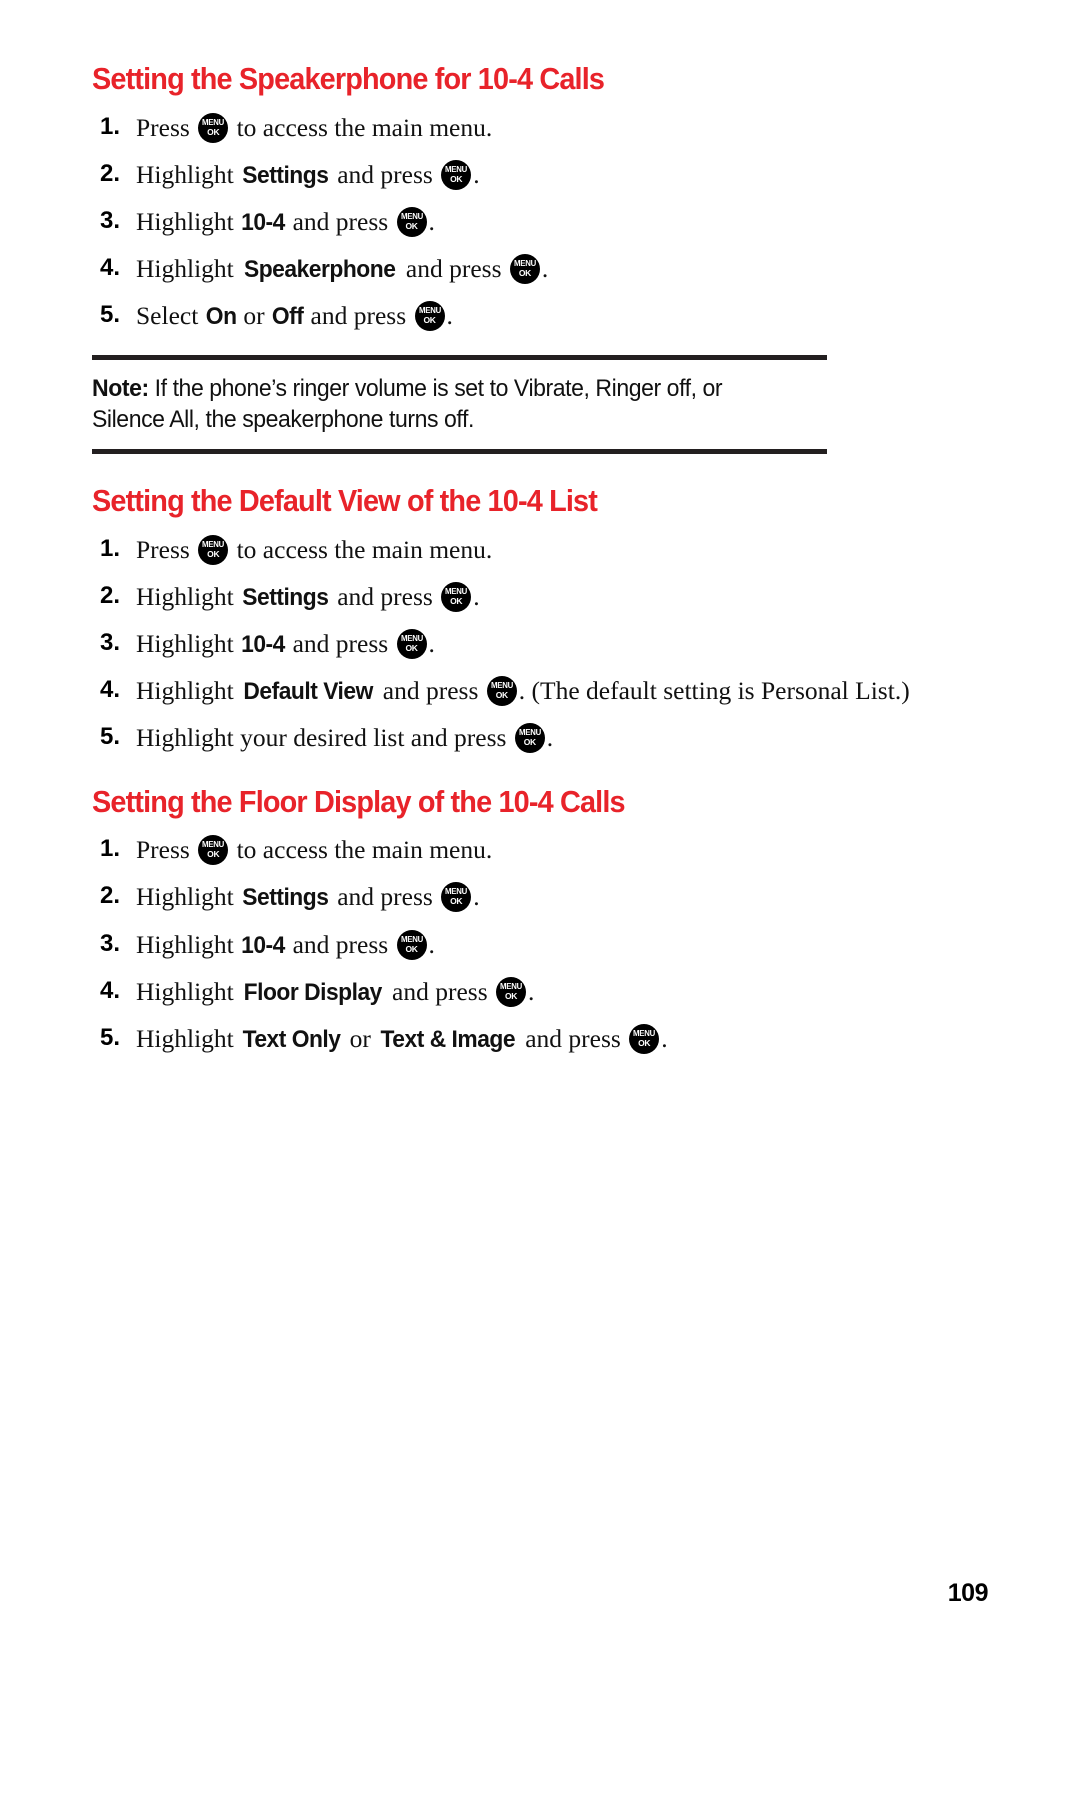  What do you see at coordinates (968, 1593) in the screenshot?
I see `page-number: 109` at bounding box center [968, 1593].